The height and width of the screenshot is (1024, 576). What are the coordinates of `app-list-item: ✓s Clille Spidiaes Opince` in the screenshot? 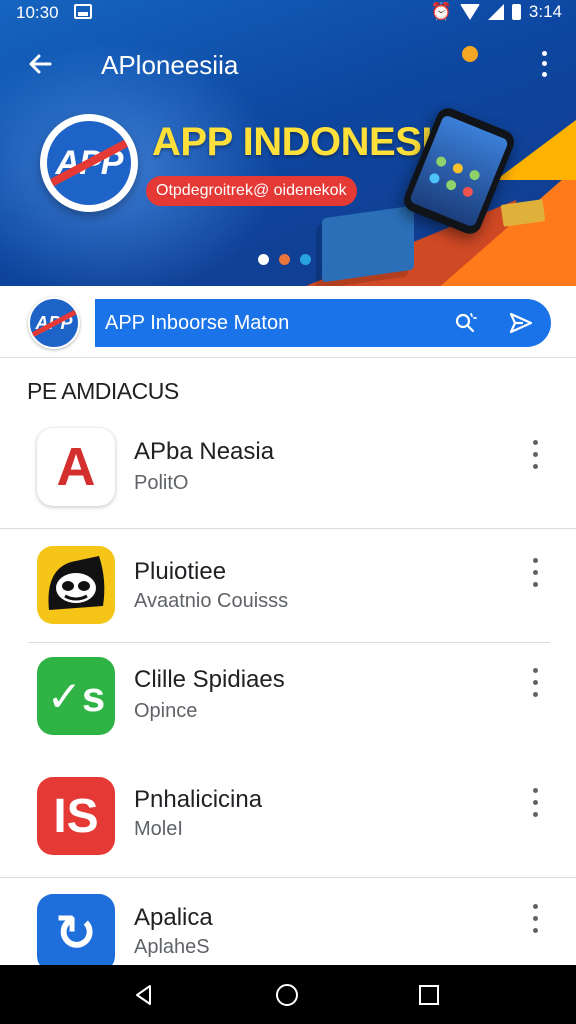 It's located at (288, 698).